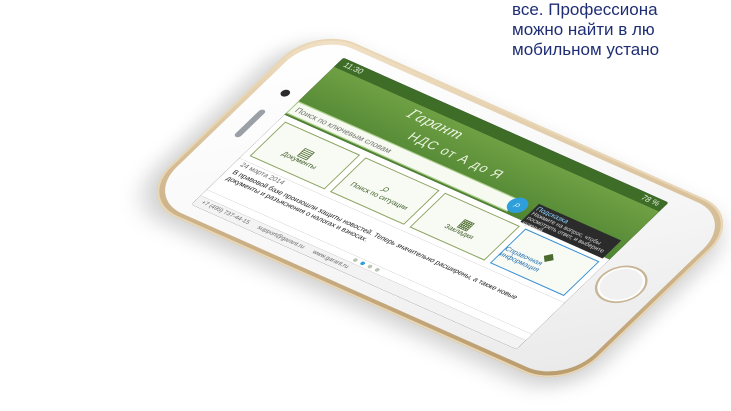 This screenshot has width=731, height=411. Describe the element at coordinates (363, 263) in the screenshot. I see `carousel-dot-active` at that location.